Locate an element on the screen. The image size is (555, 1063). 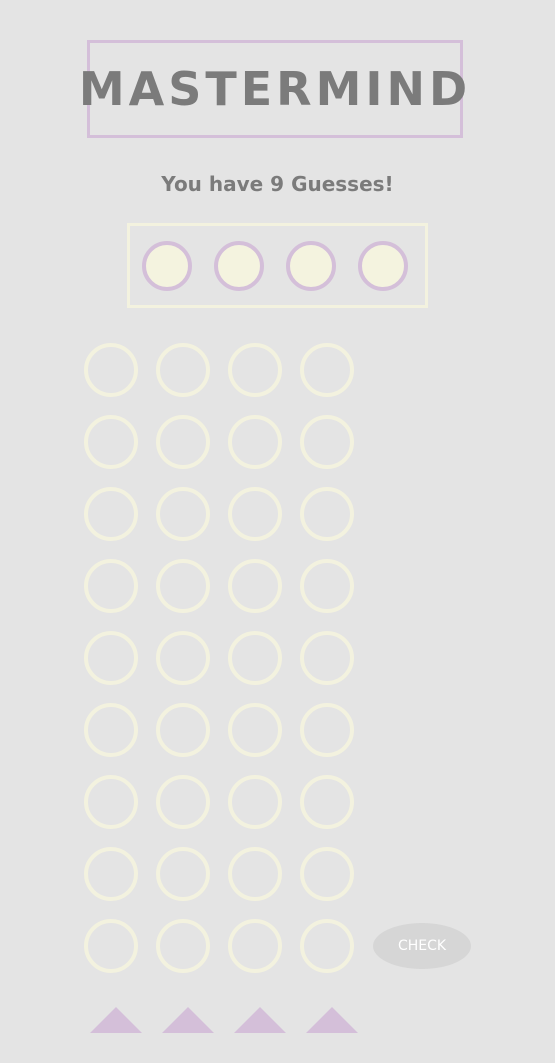
check-button: CHECK is located at coordinates (422, 946).